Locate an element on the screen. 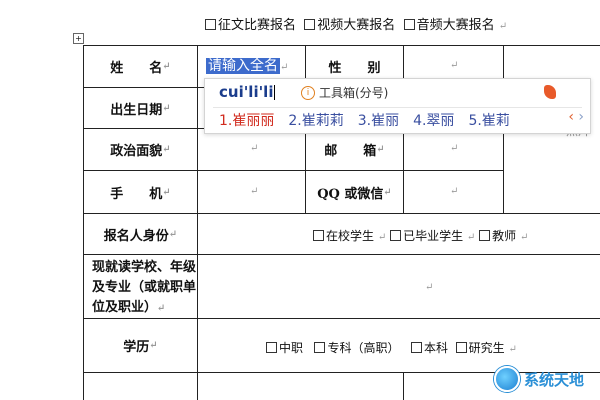 The image size is (600, 400). ime-logo-icon is located at coordinates (550, 92).